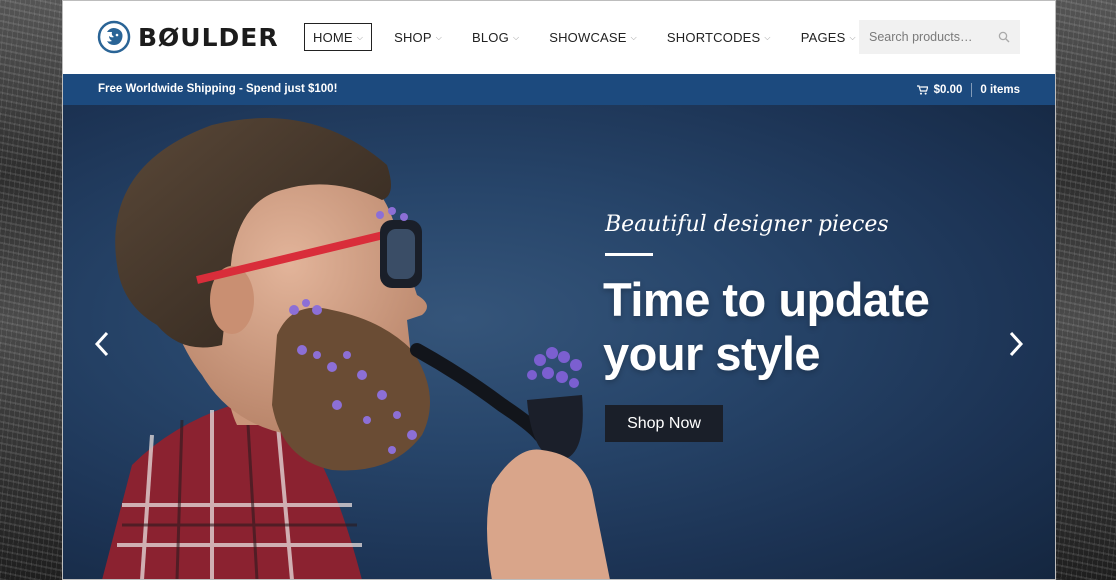 The image size is (1116, 580). What do you see at coordinates (1086, 290) in the screenshot?
I see `right-background` at bounding box center [1086, 290].